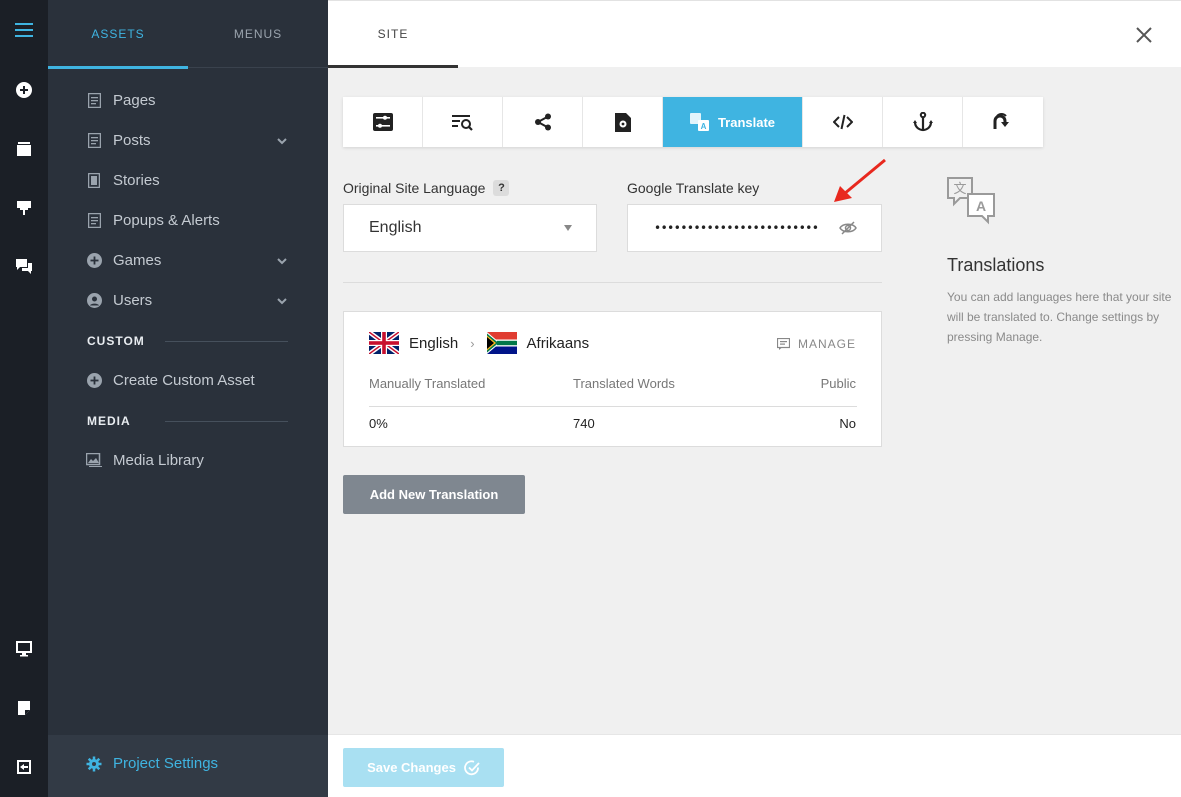 The height and width of the screenshot is (797, 1181). Describe the element at coordinates (463, 122) in the screenshot. I see `search-list-icon` at that location.